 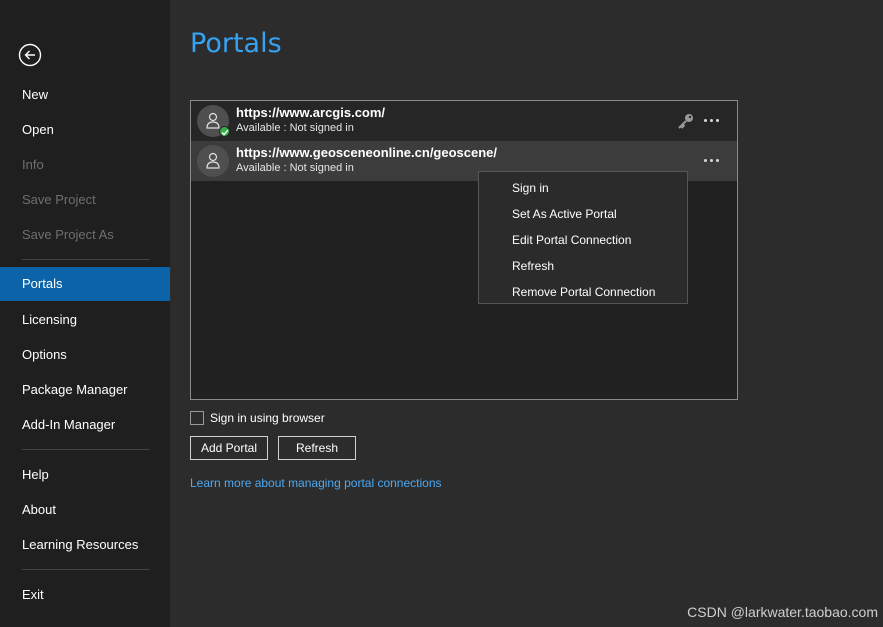 I want to click on nav-portals: Portals, so click(x=85, y=284).